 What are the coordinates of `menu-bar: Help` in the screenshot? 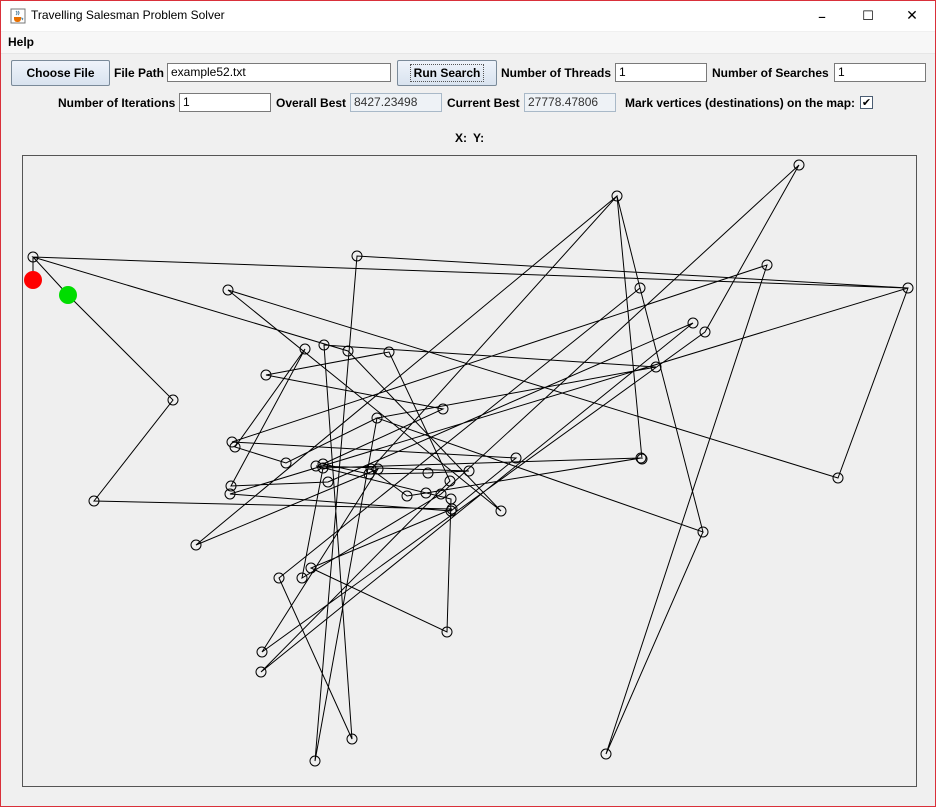 It's located at (468, 43).